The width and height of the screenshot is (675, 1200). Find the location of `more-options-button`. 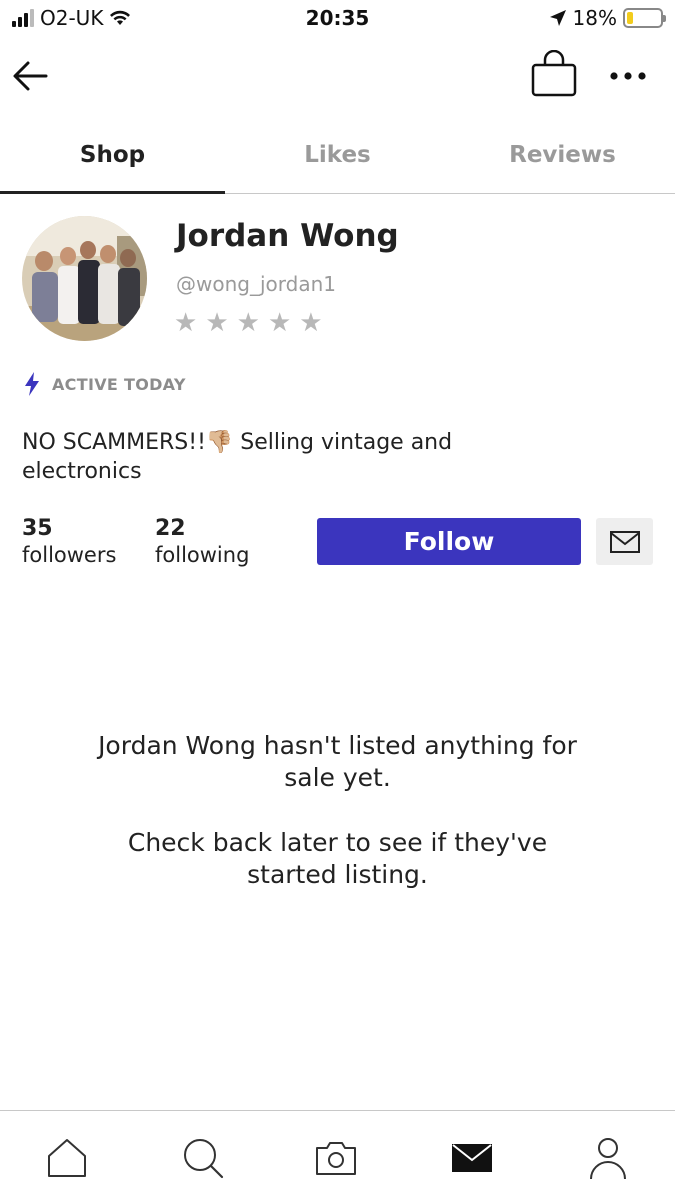

more-options-button is located at coordinates (629, 76).